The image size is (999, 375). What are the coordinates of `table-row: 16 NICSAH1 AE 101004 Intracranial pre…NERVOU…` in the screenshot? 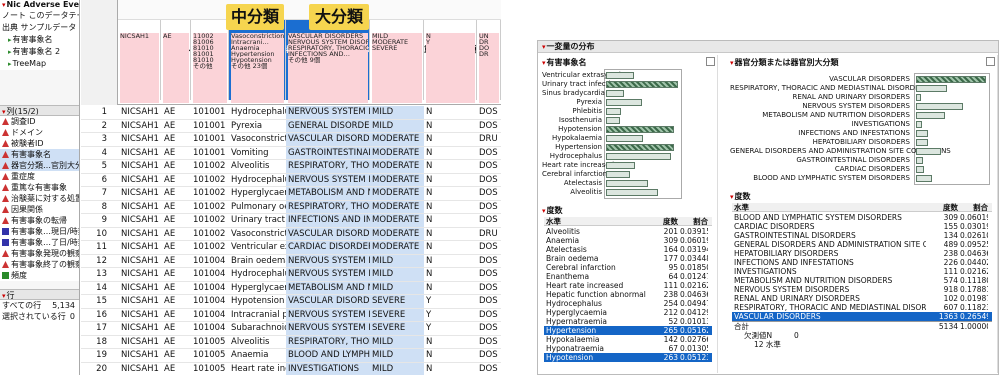 It's located at (291, 315).